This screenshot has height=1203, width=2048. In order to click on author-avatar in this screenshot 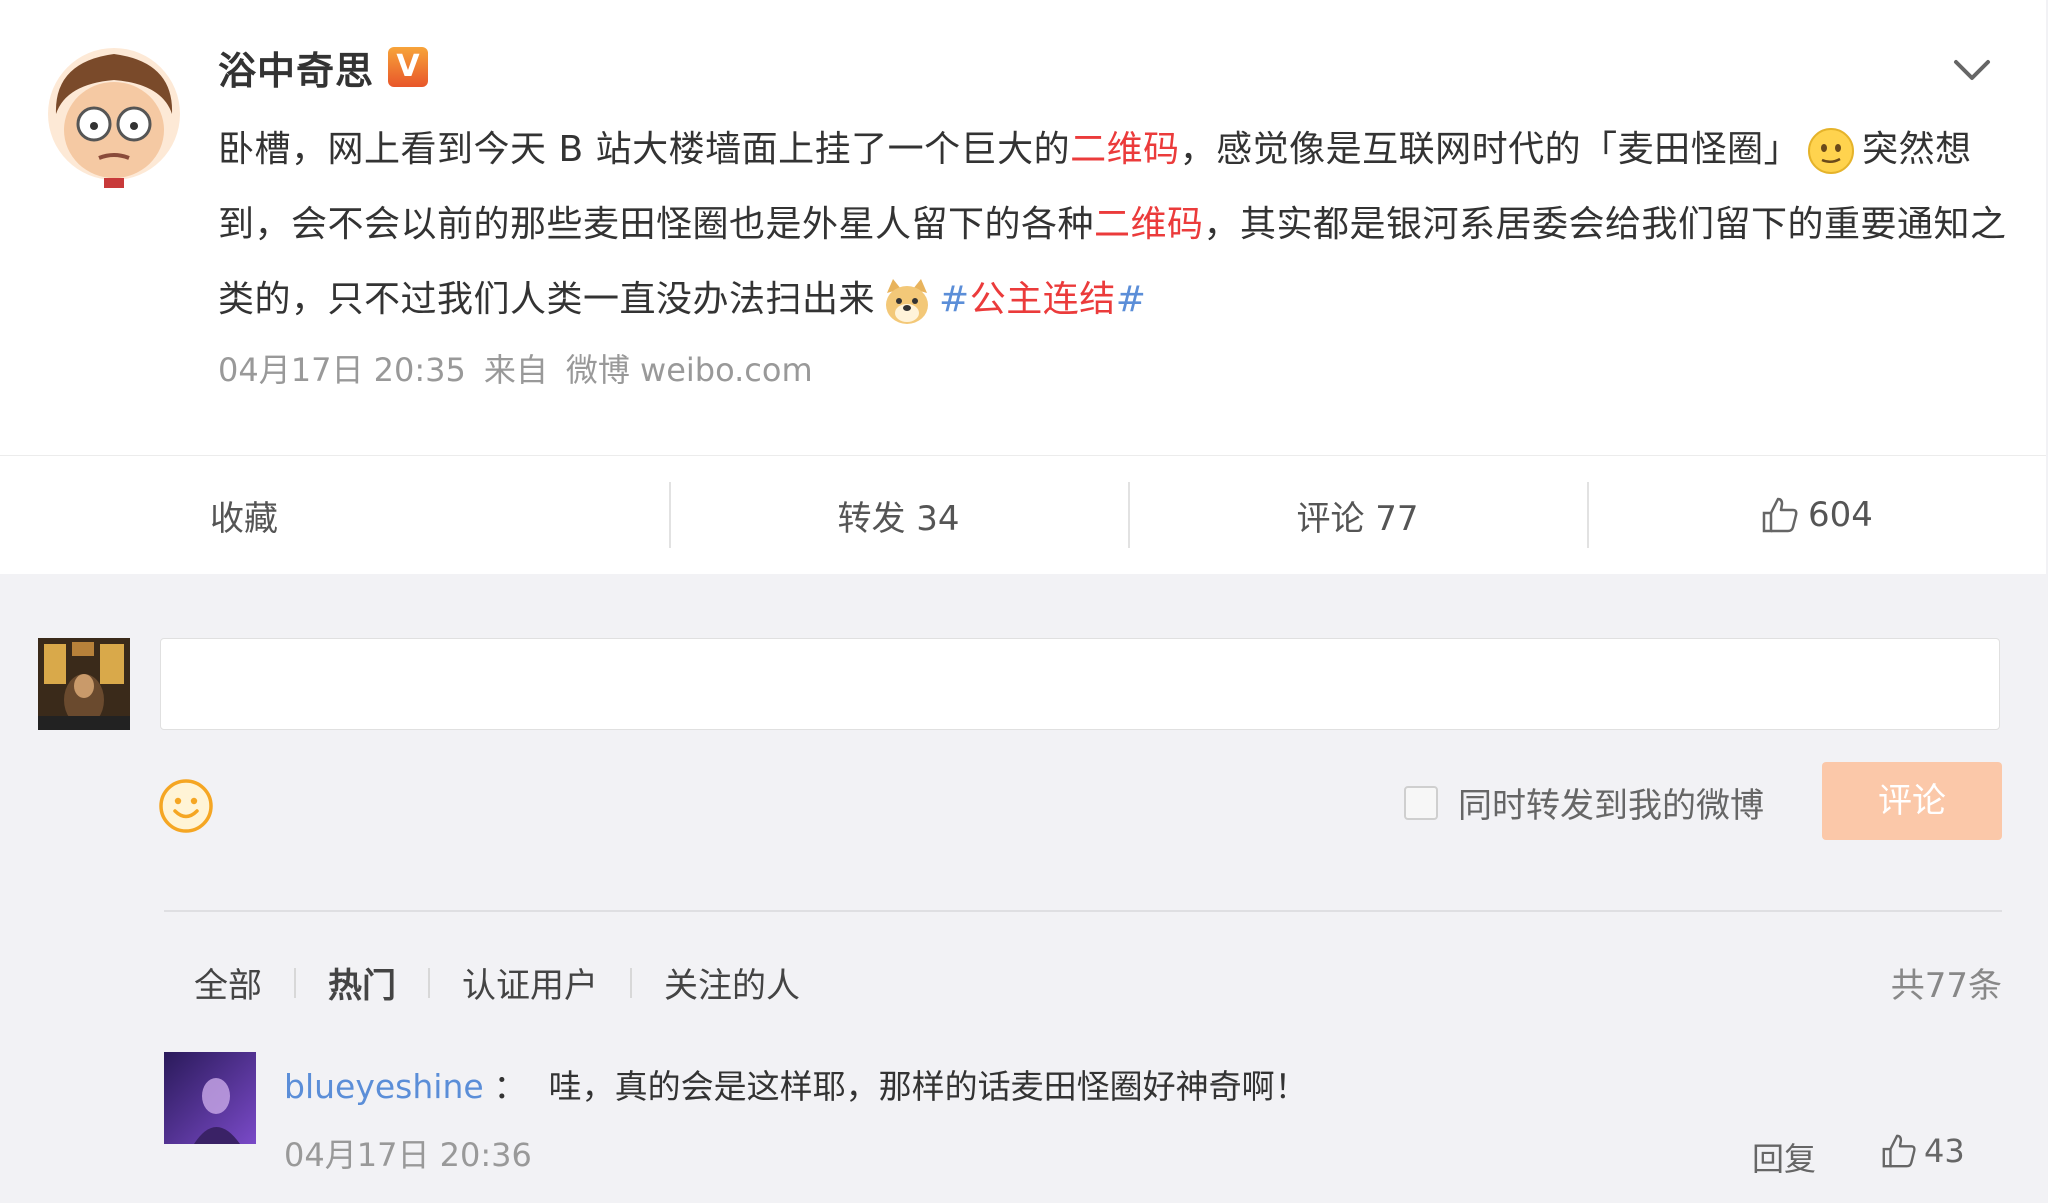, I will do `click(114, 117)`.